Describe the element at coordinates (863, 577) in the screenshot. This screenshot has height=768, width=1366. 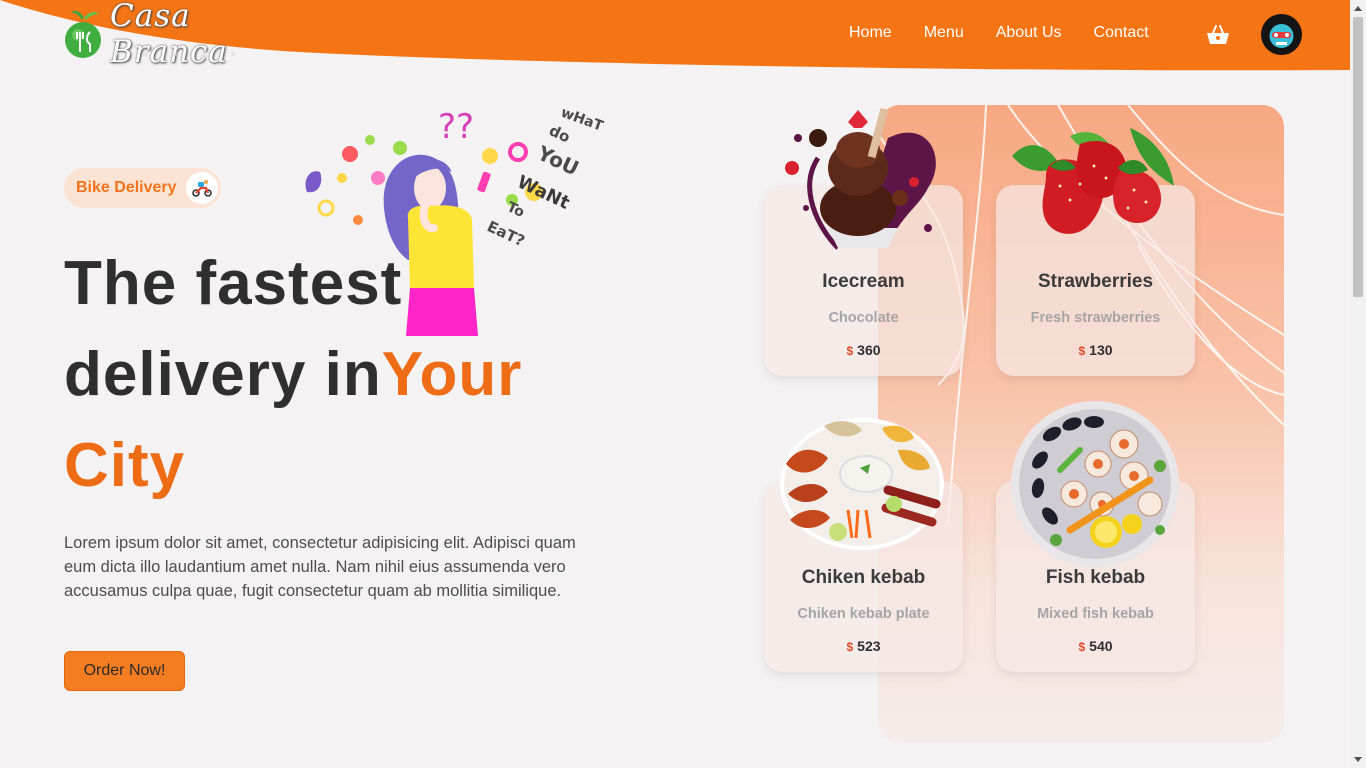
I see `card-title: Chiken kebab` at that location.